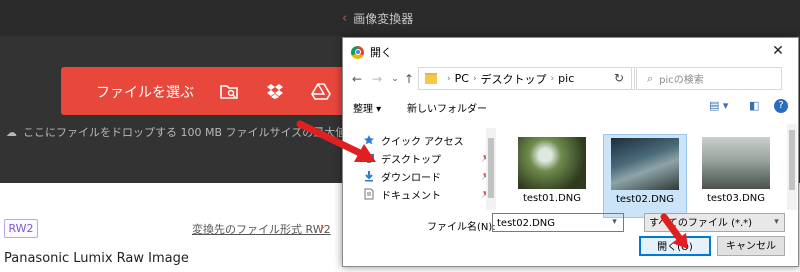 The image size is (800, 272). Describe the element at coordinates (566, 78) in the screenshot. I see `address-part: pic` at that location.